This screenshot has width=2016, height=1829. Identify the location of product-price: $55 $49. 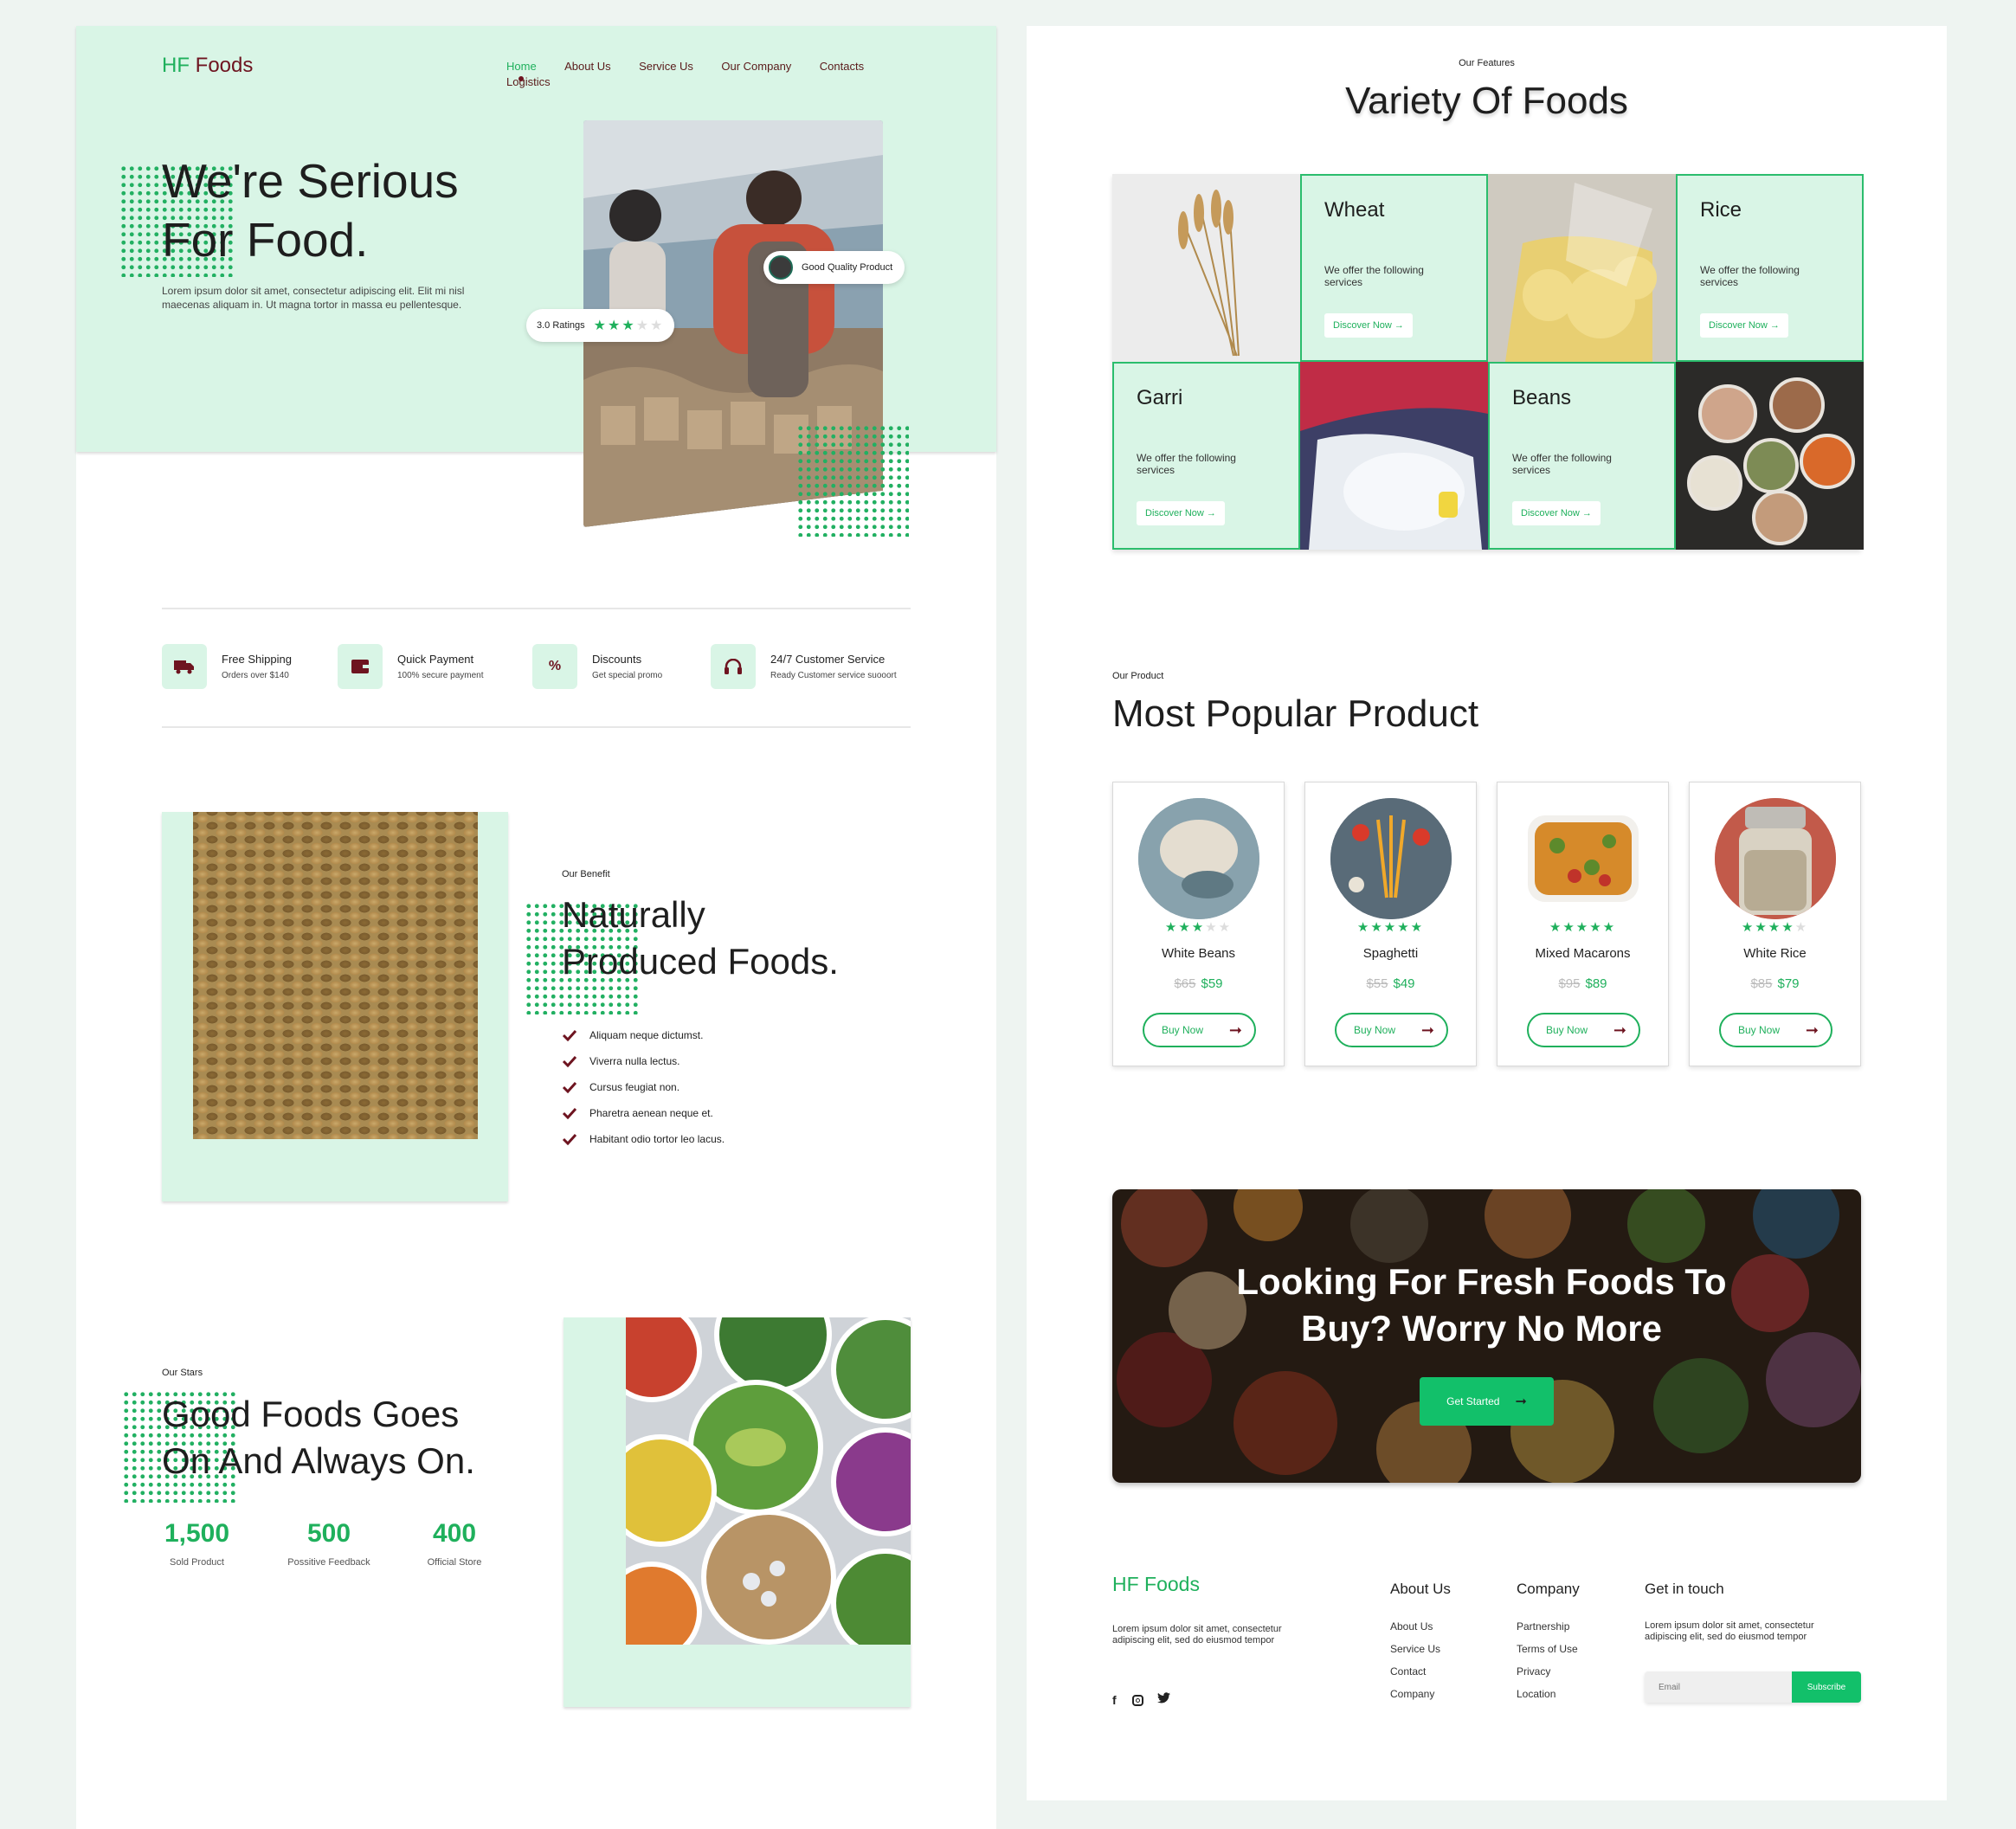
(1390, 983).